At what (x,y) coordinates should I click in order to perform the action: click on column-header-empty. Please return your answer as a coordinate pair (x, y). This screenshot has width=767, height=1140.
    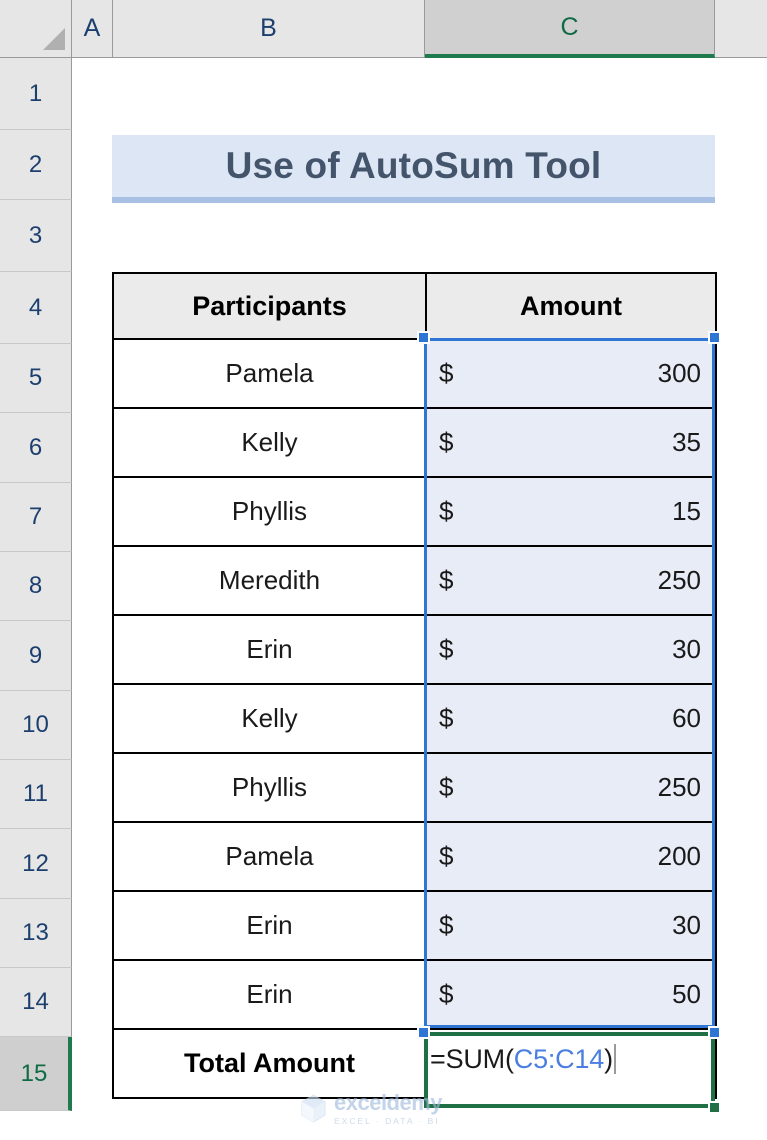
    Looking at the image, I should click on (741, 29).